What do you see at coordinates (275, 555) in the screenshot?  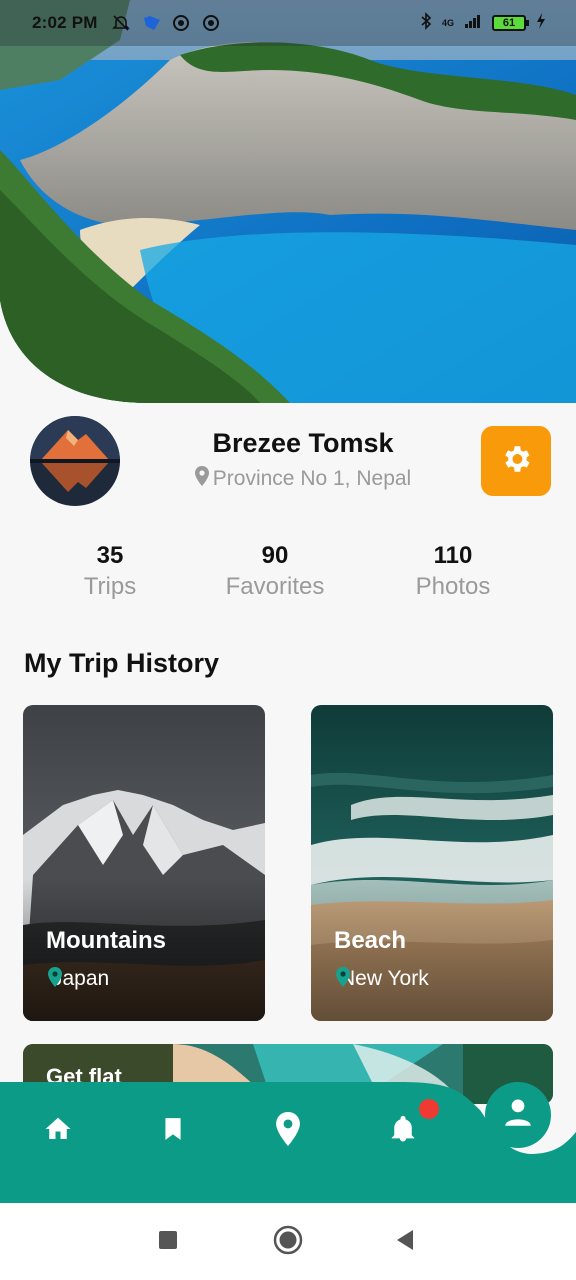 I see `stat-value: 90` at bounding box center [275, 555].